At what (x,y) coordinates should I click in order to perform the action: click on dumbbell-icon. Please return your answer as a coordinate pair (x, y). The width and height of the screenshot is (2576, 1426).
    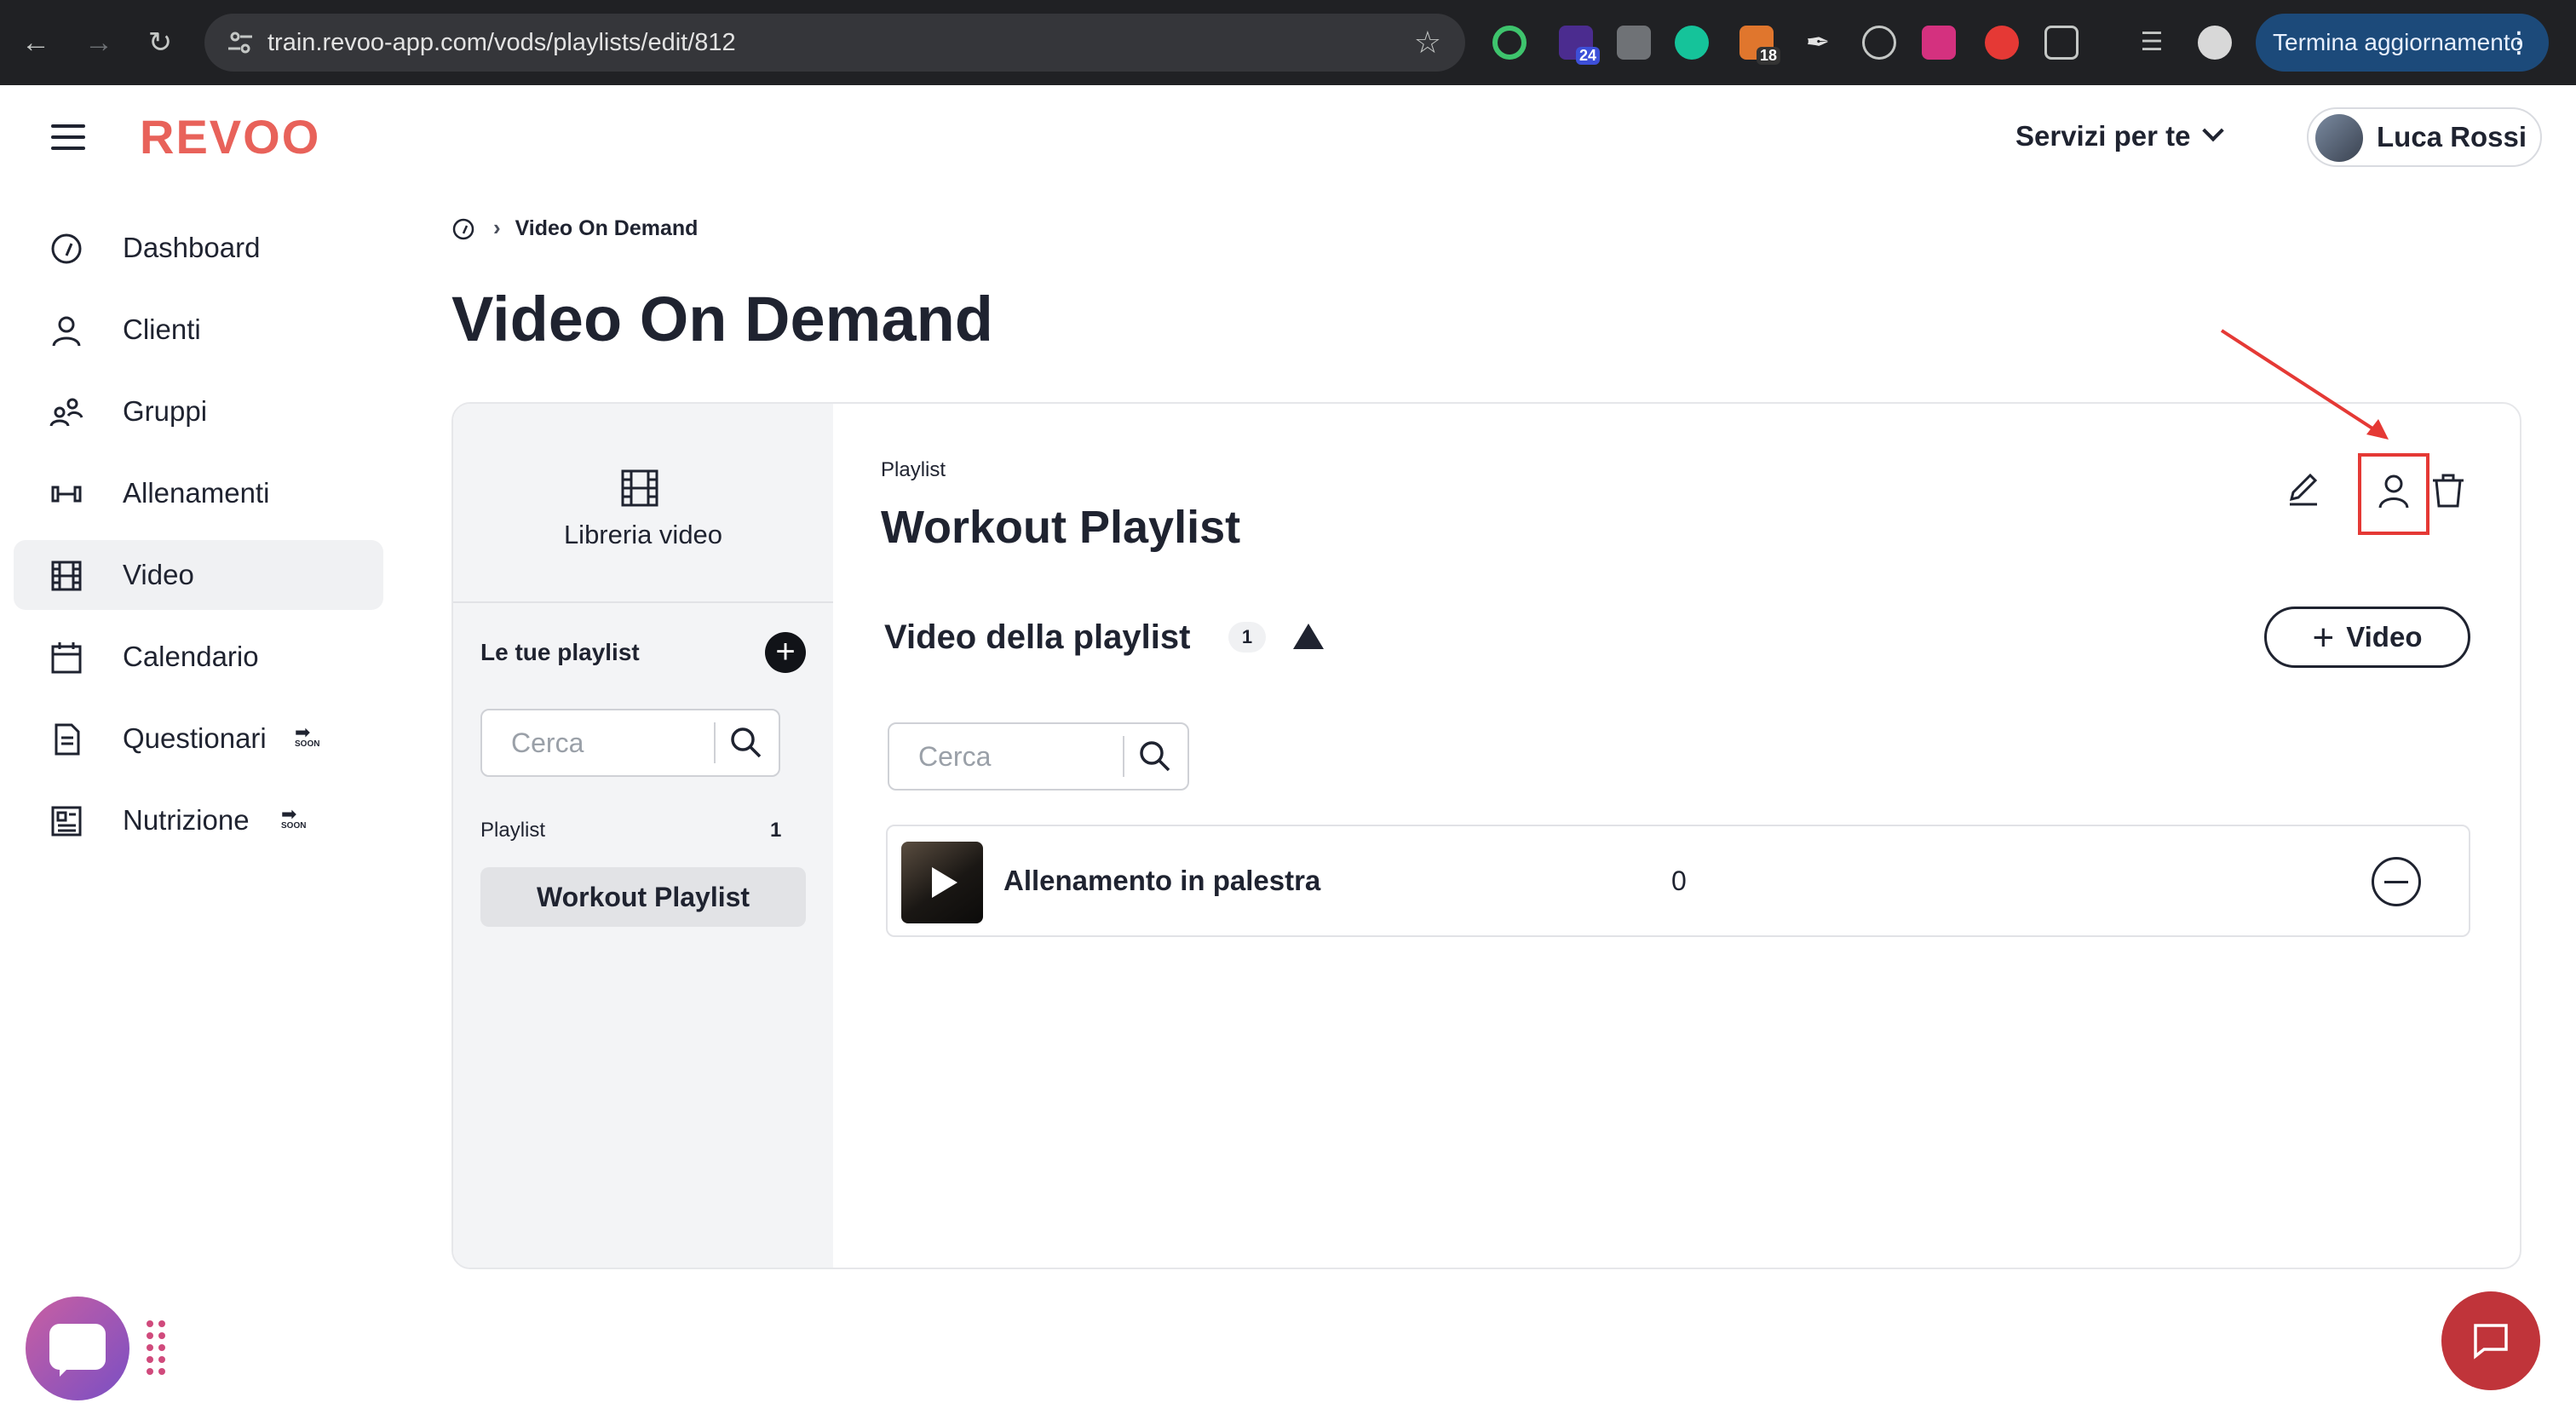
    Looking at the image, I should click on (67, 494).